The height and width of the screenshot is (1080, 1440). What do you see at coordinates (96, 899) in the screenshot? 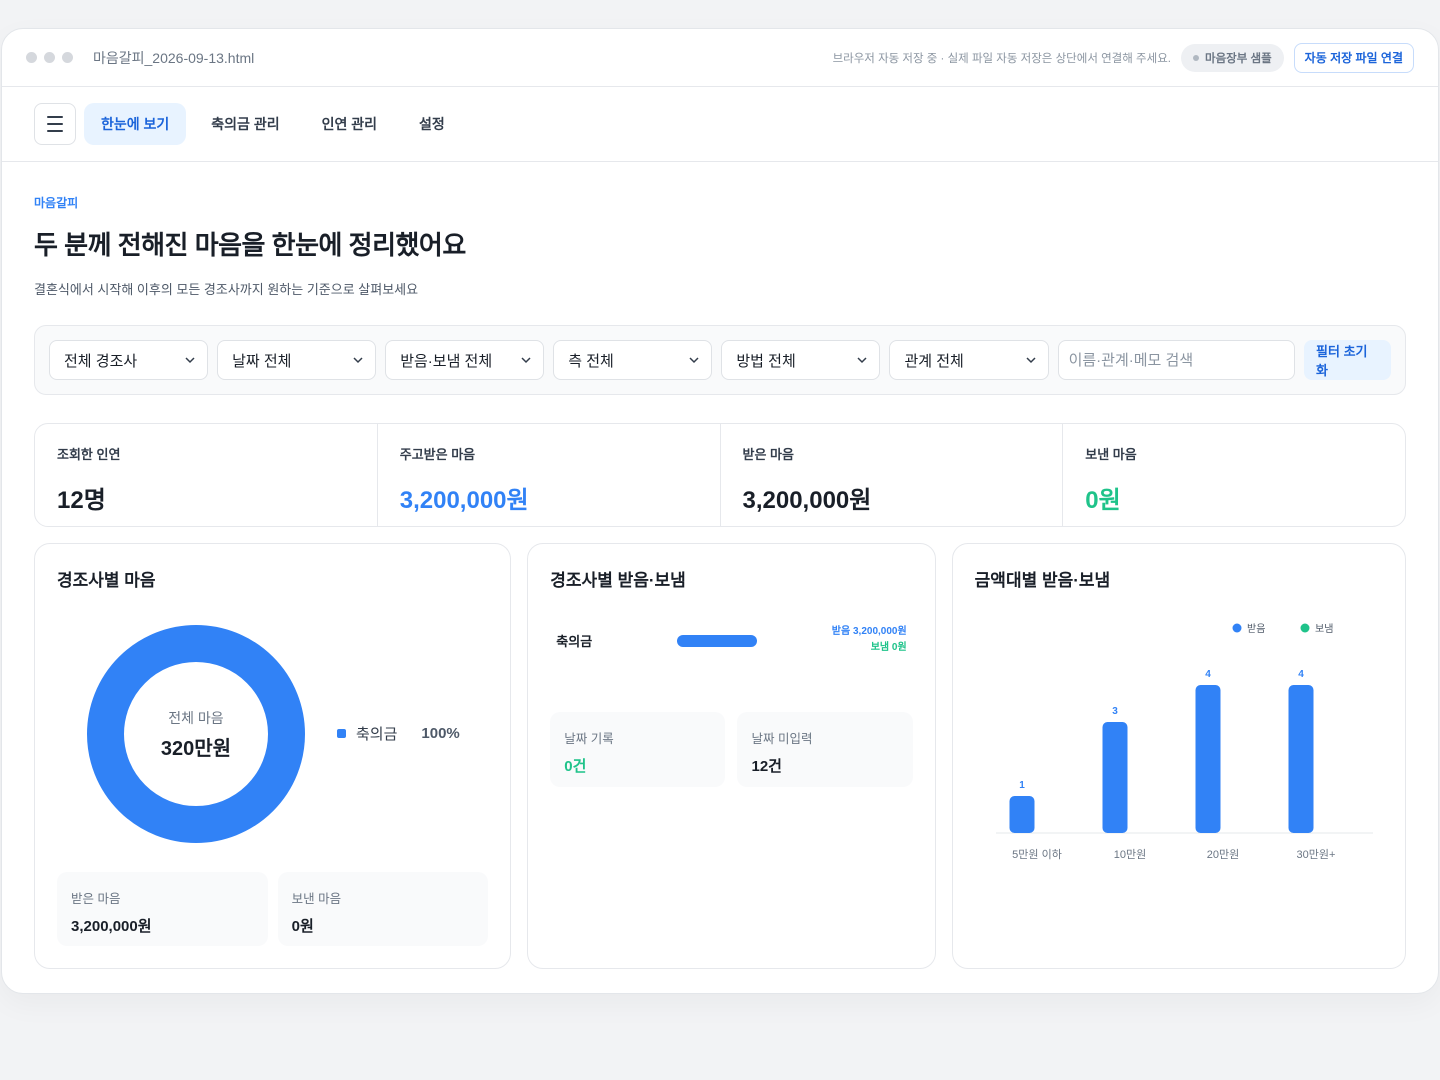
I see `received-summary-label: 받은 마음` at bounding box center [96, 899].